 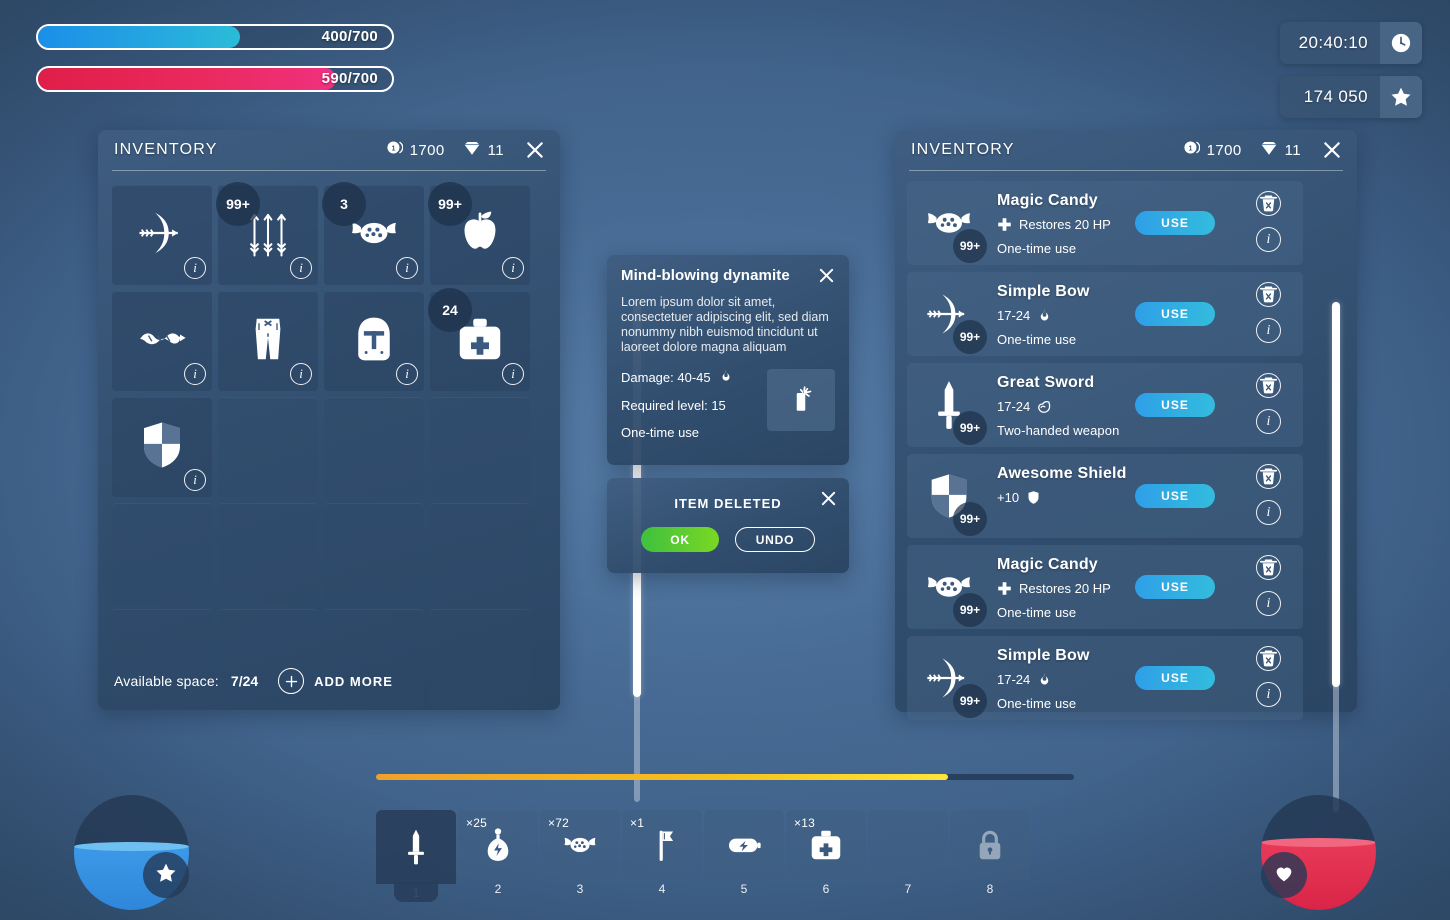 What do you see at coordinates (990, 853) in the screenshot?
I see `hotbar-slot-8: 8` at bounding box center [990, 853].